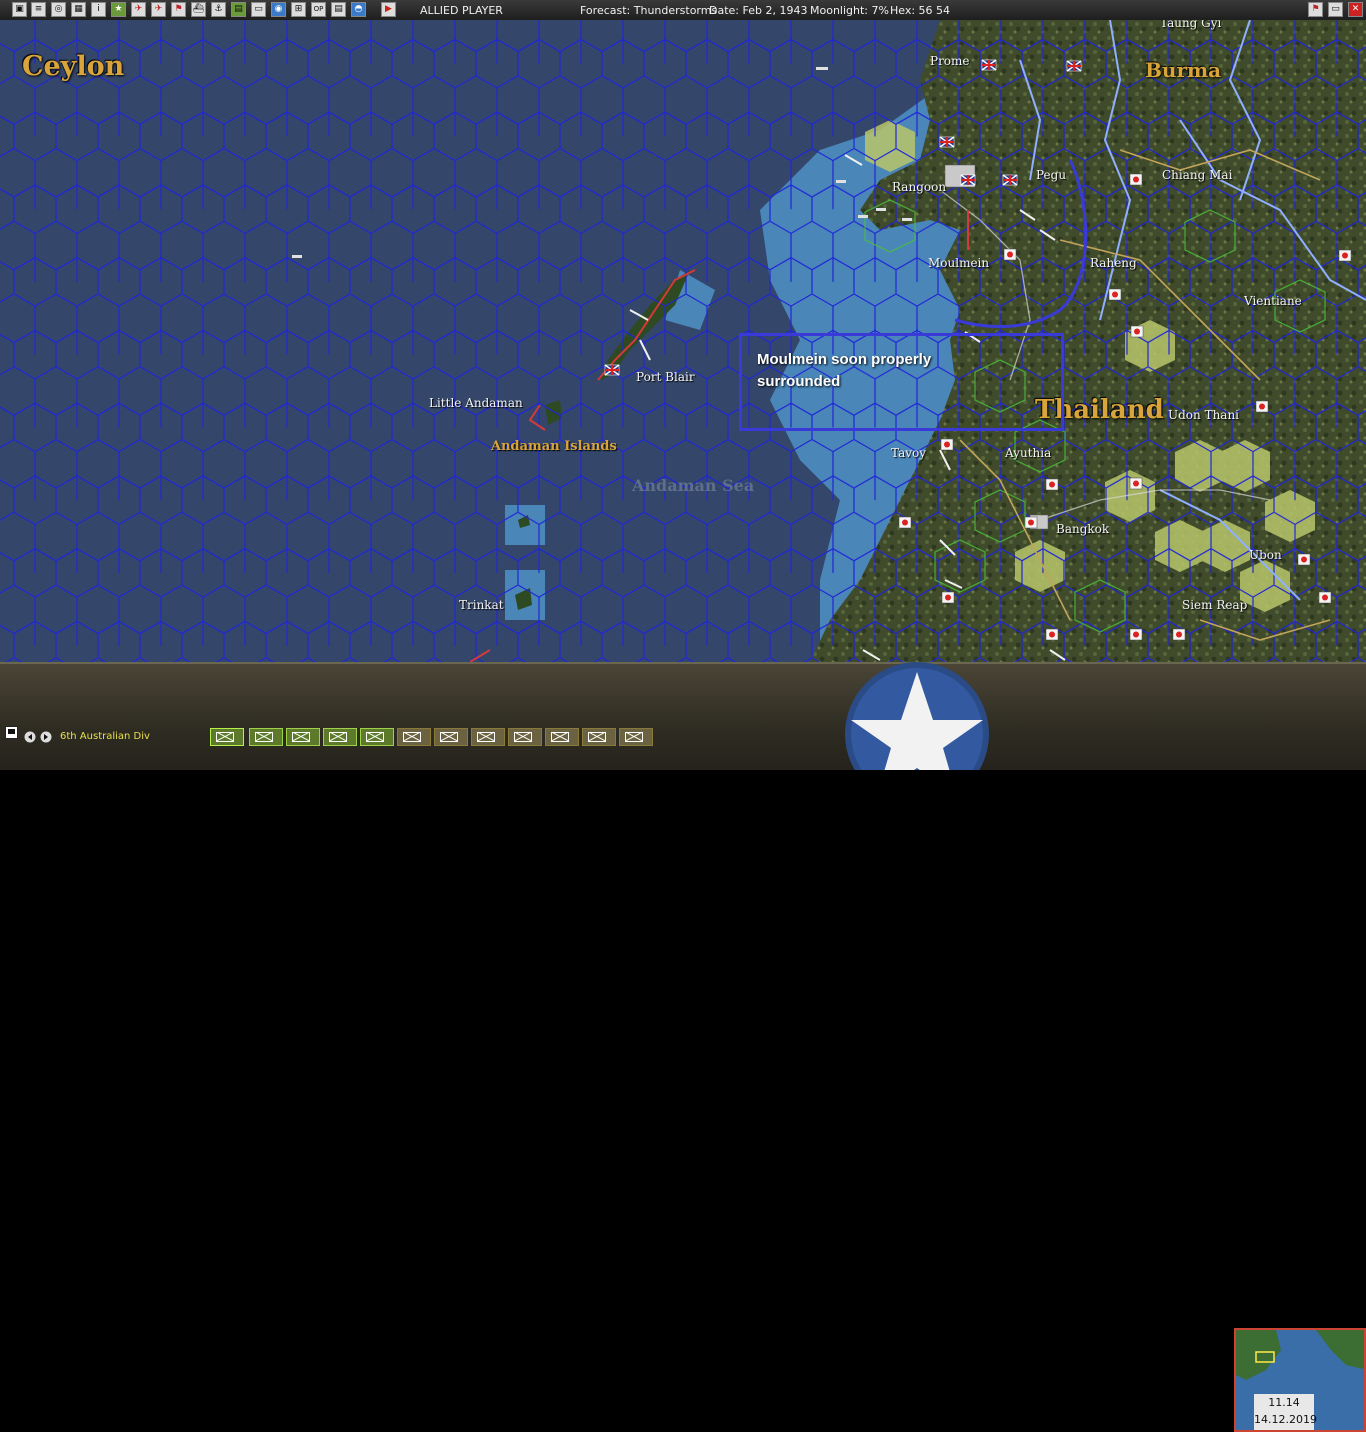 This screenshot has height=1432, width=1366. What do you see at coordinates (1265, 555) in the screenshot?
I see `place-label-ubon: Ubon` at bounding box center [1265, 555].